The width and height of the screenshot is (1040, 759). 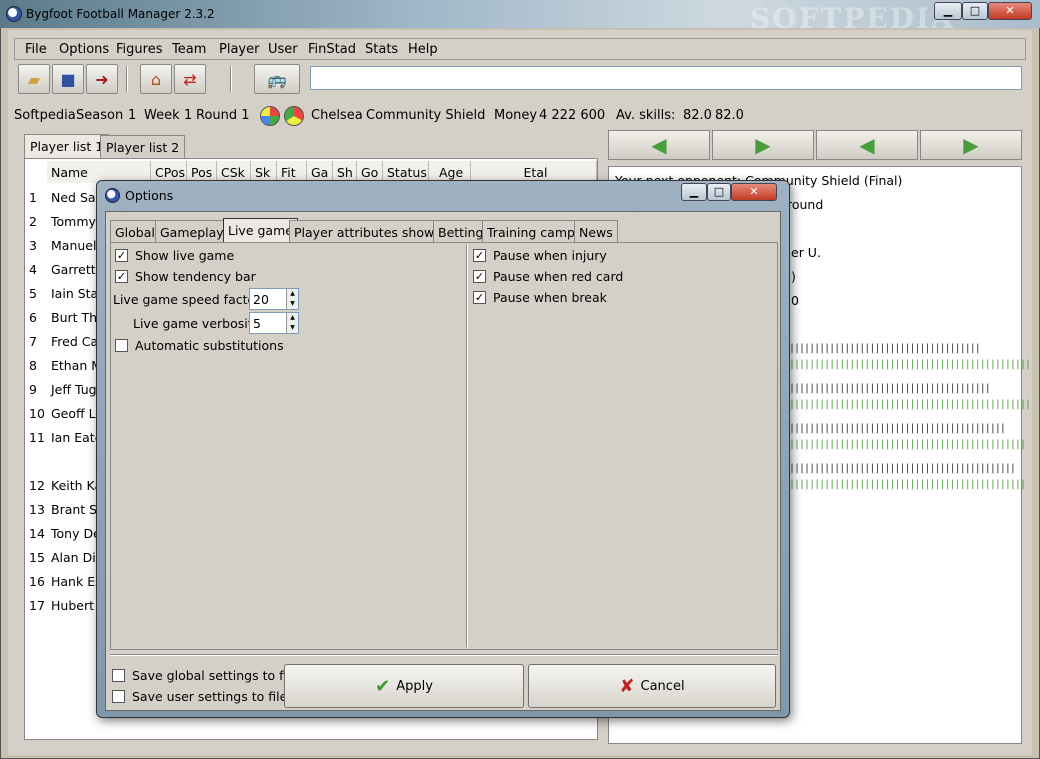 I want to click on skill-value-1: 82.0, so click(x=697, y=115).